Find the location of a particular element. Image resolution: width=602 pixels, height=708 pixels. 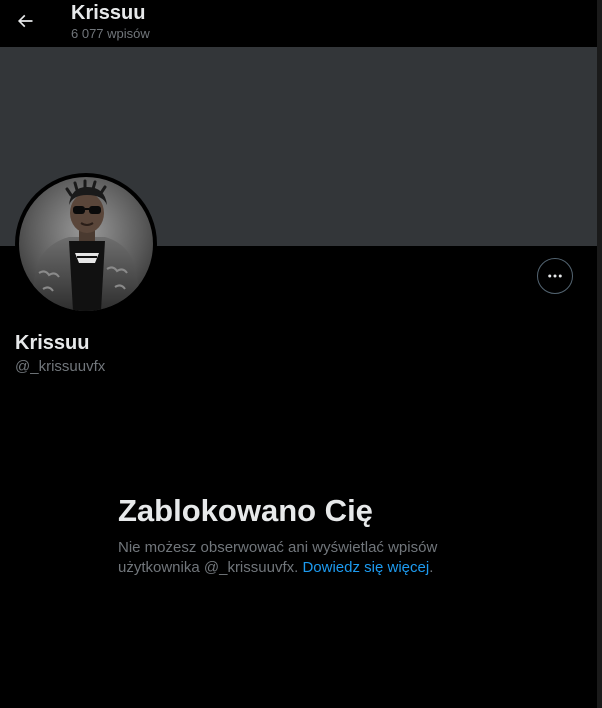

link-suffix: . is located at coordinates (431, 567).